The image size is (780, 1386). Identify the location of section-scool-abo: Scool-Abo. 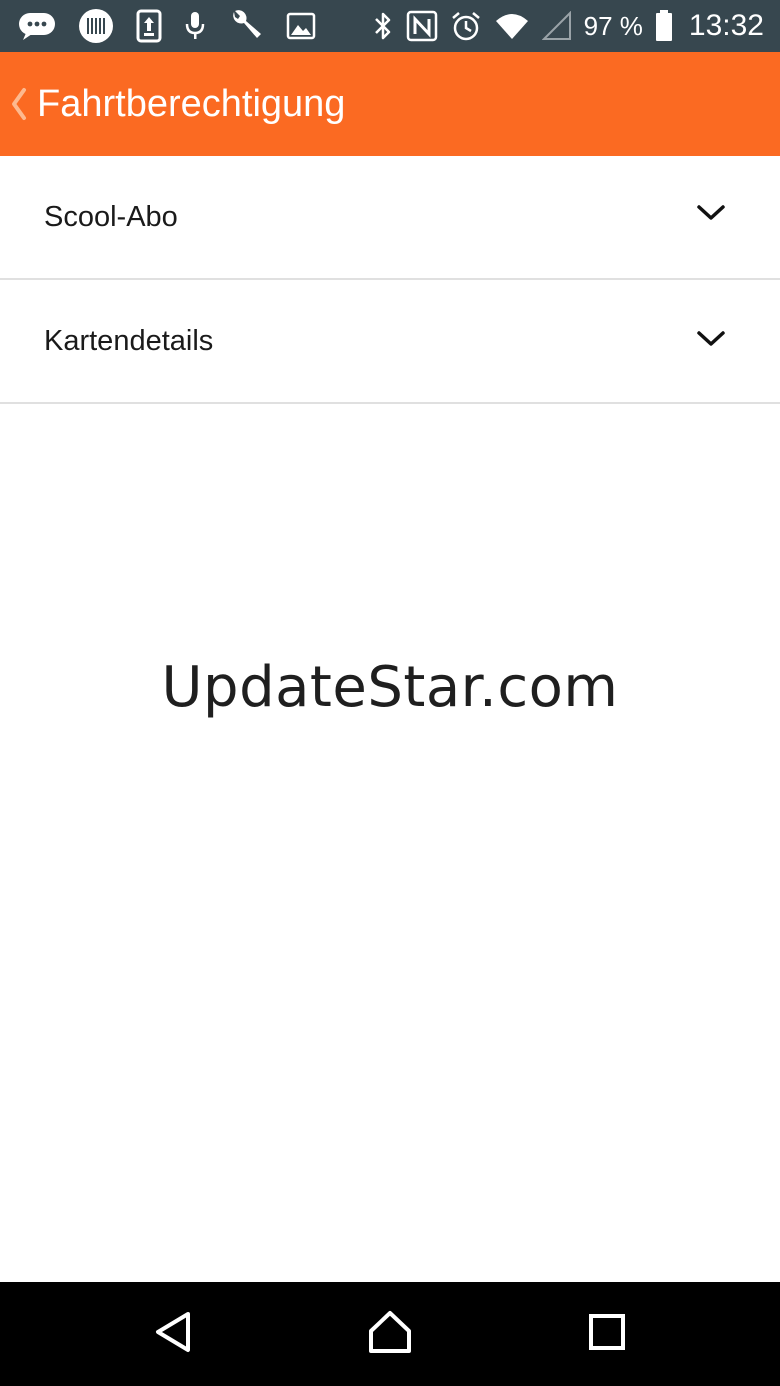
(390, 218).